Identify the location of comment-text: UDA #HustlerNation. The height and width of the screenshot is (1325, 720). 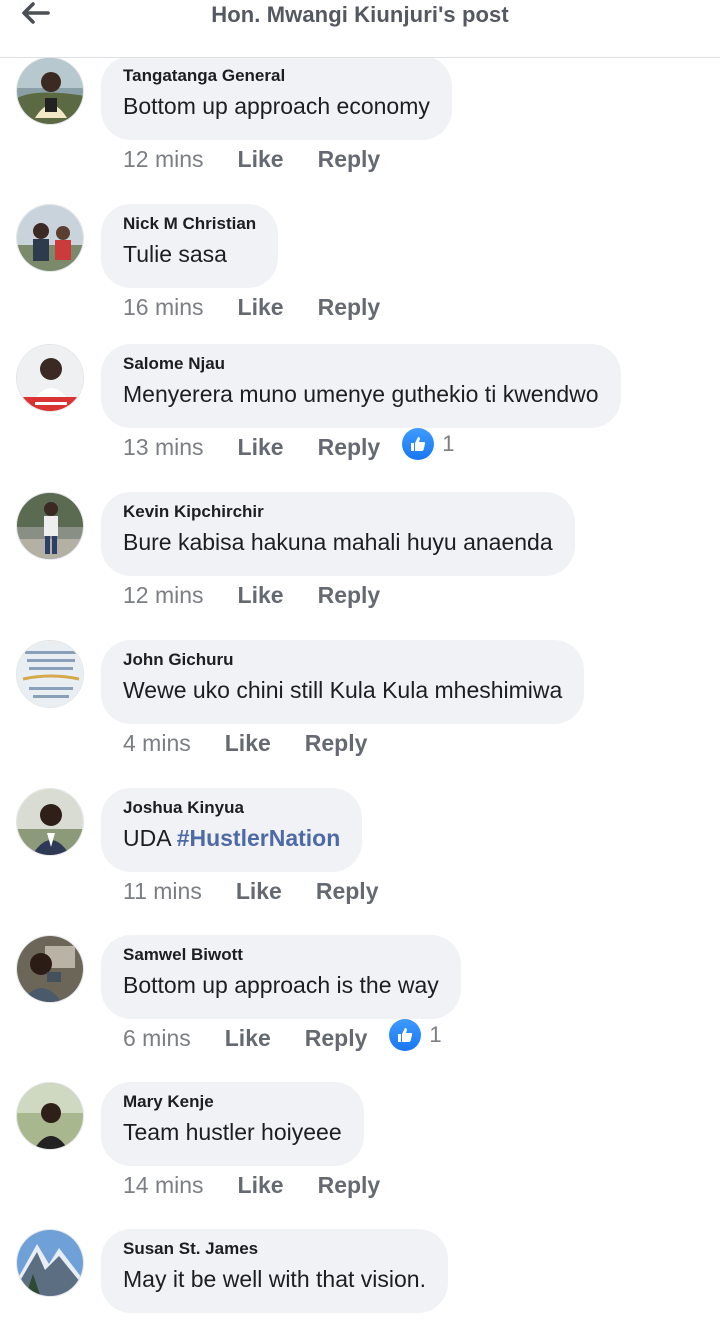
(231, 838).